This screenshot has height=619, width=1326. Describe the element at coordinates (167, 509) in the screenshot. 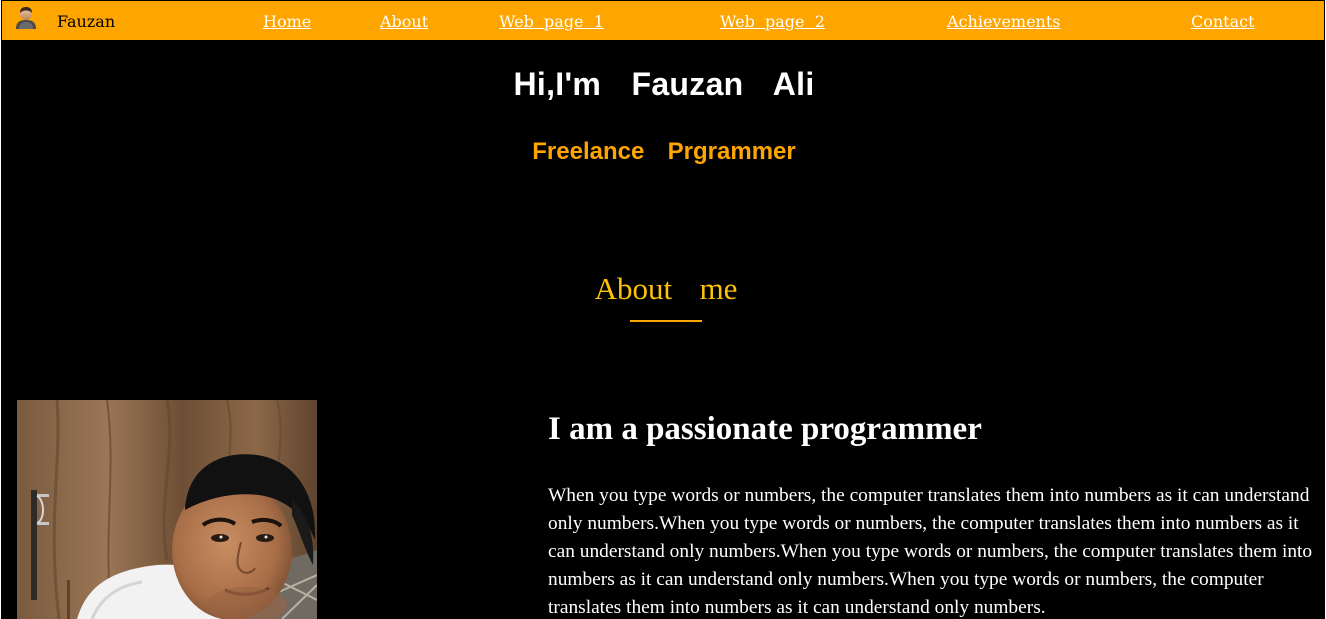

I see `profile-photo` at that location.